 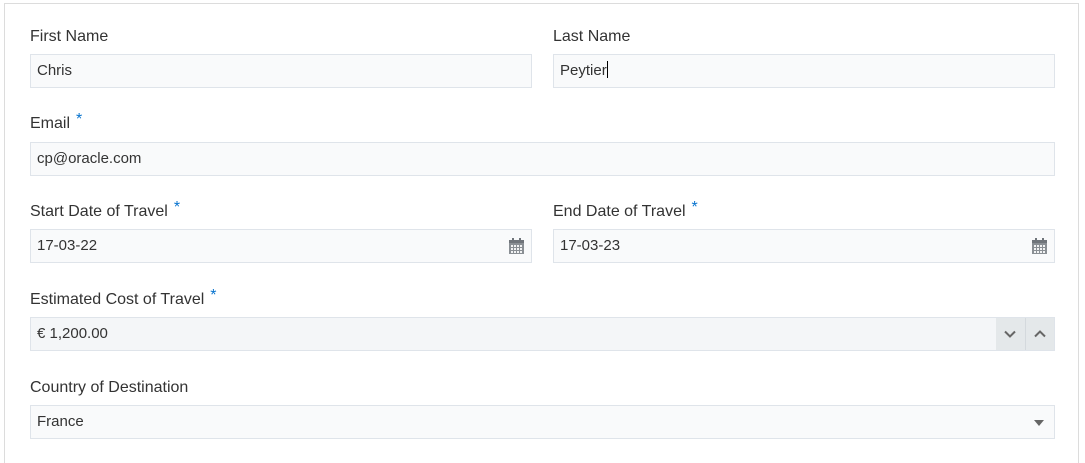 I want to click on first-name-field: First Name Chris, so click(x=281, y=58).